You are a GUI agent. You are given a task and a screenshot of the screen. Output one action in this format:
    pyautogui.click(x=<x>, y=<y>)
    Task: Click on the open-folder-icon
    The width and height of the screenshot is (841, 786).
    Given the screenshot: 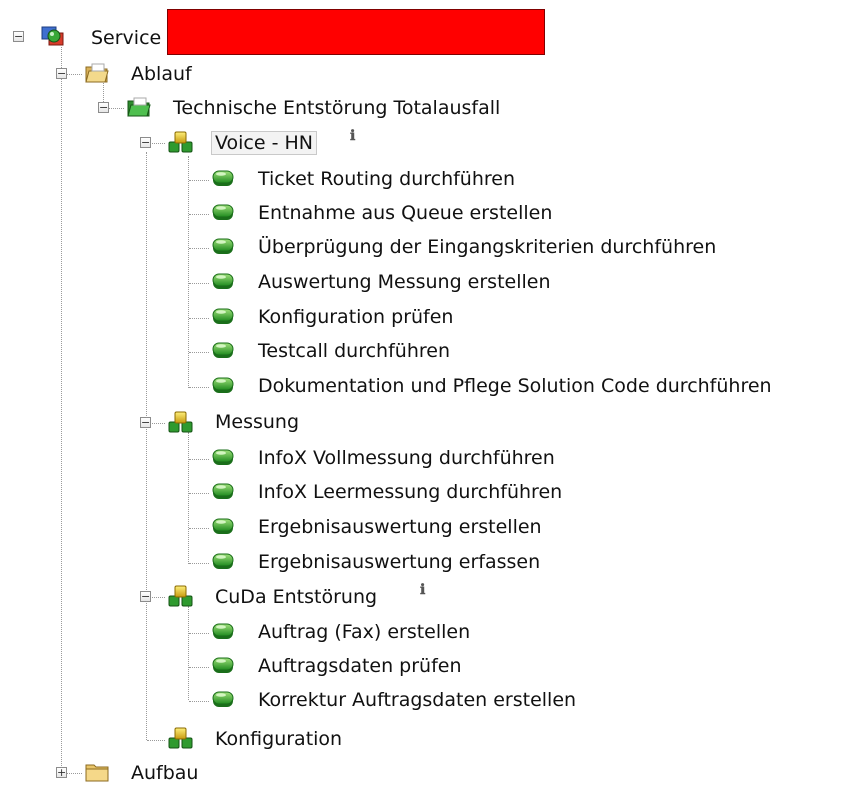 What is the action you would take?
    pyautogui.click(x=97, y=73)
    